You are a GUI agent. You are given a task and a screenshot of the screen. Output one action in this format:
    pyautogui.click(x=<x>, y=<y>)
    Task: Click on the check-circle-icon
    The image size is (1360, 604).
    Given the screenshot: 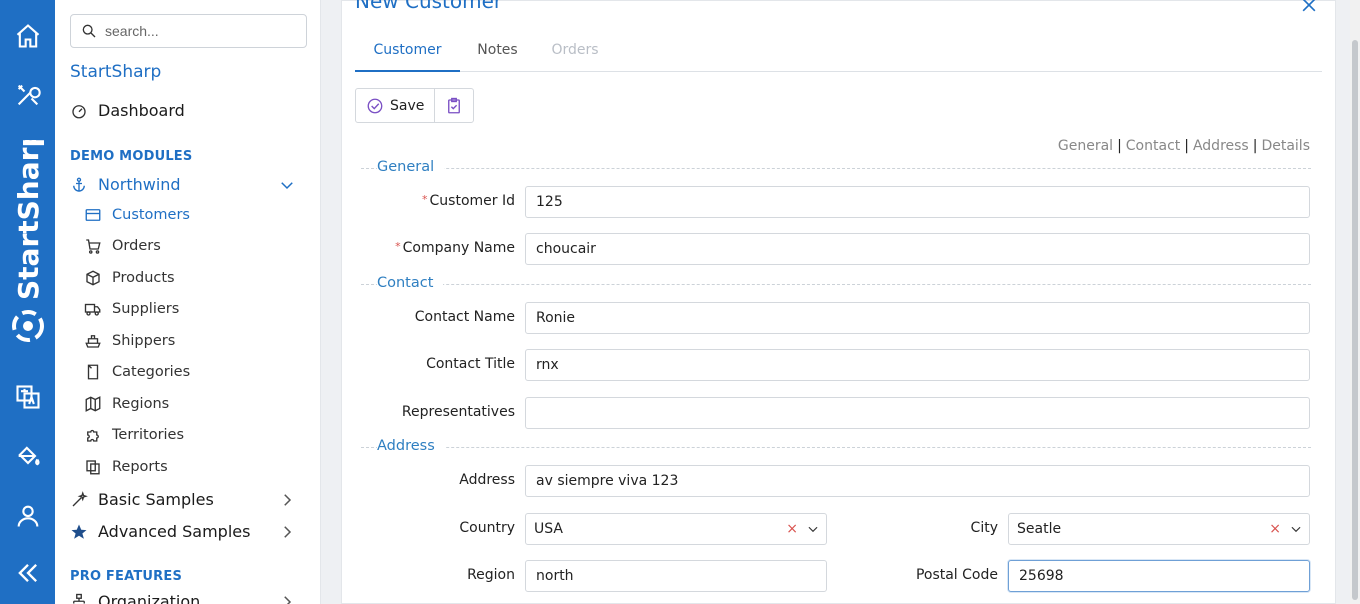 What is the action you would take?
    pyautogui.click(x=375, y=105)
    